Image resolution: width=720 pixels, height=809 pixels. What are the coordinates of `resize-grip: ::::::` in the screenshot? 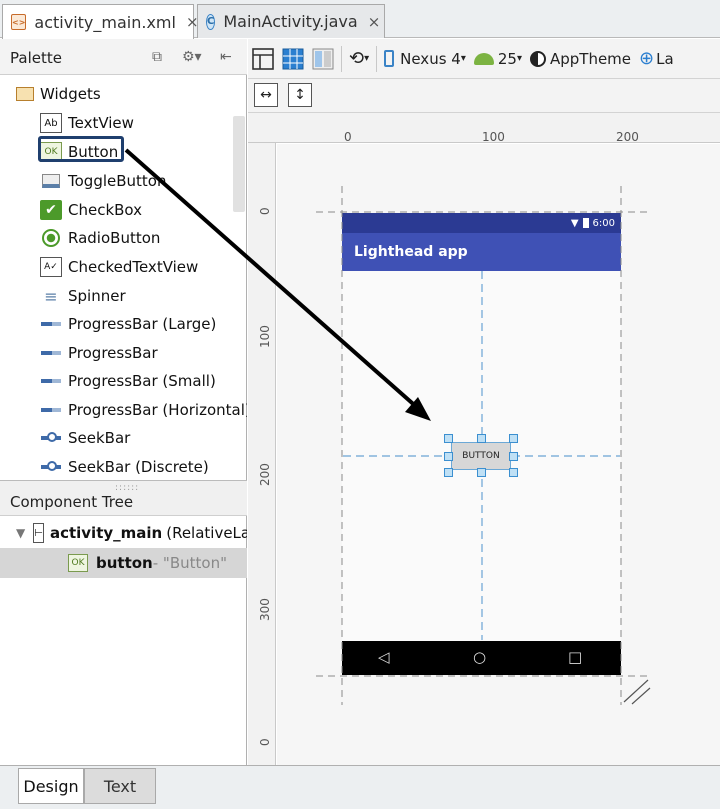 It's located at (127, 488).